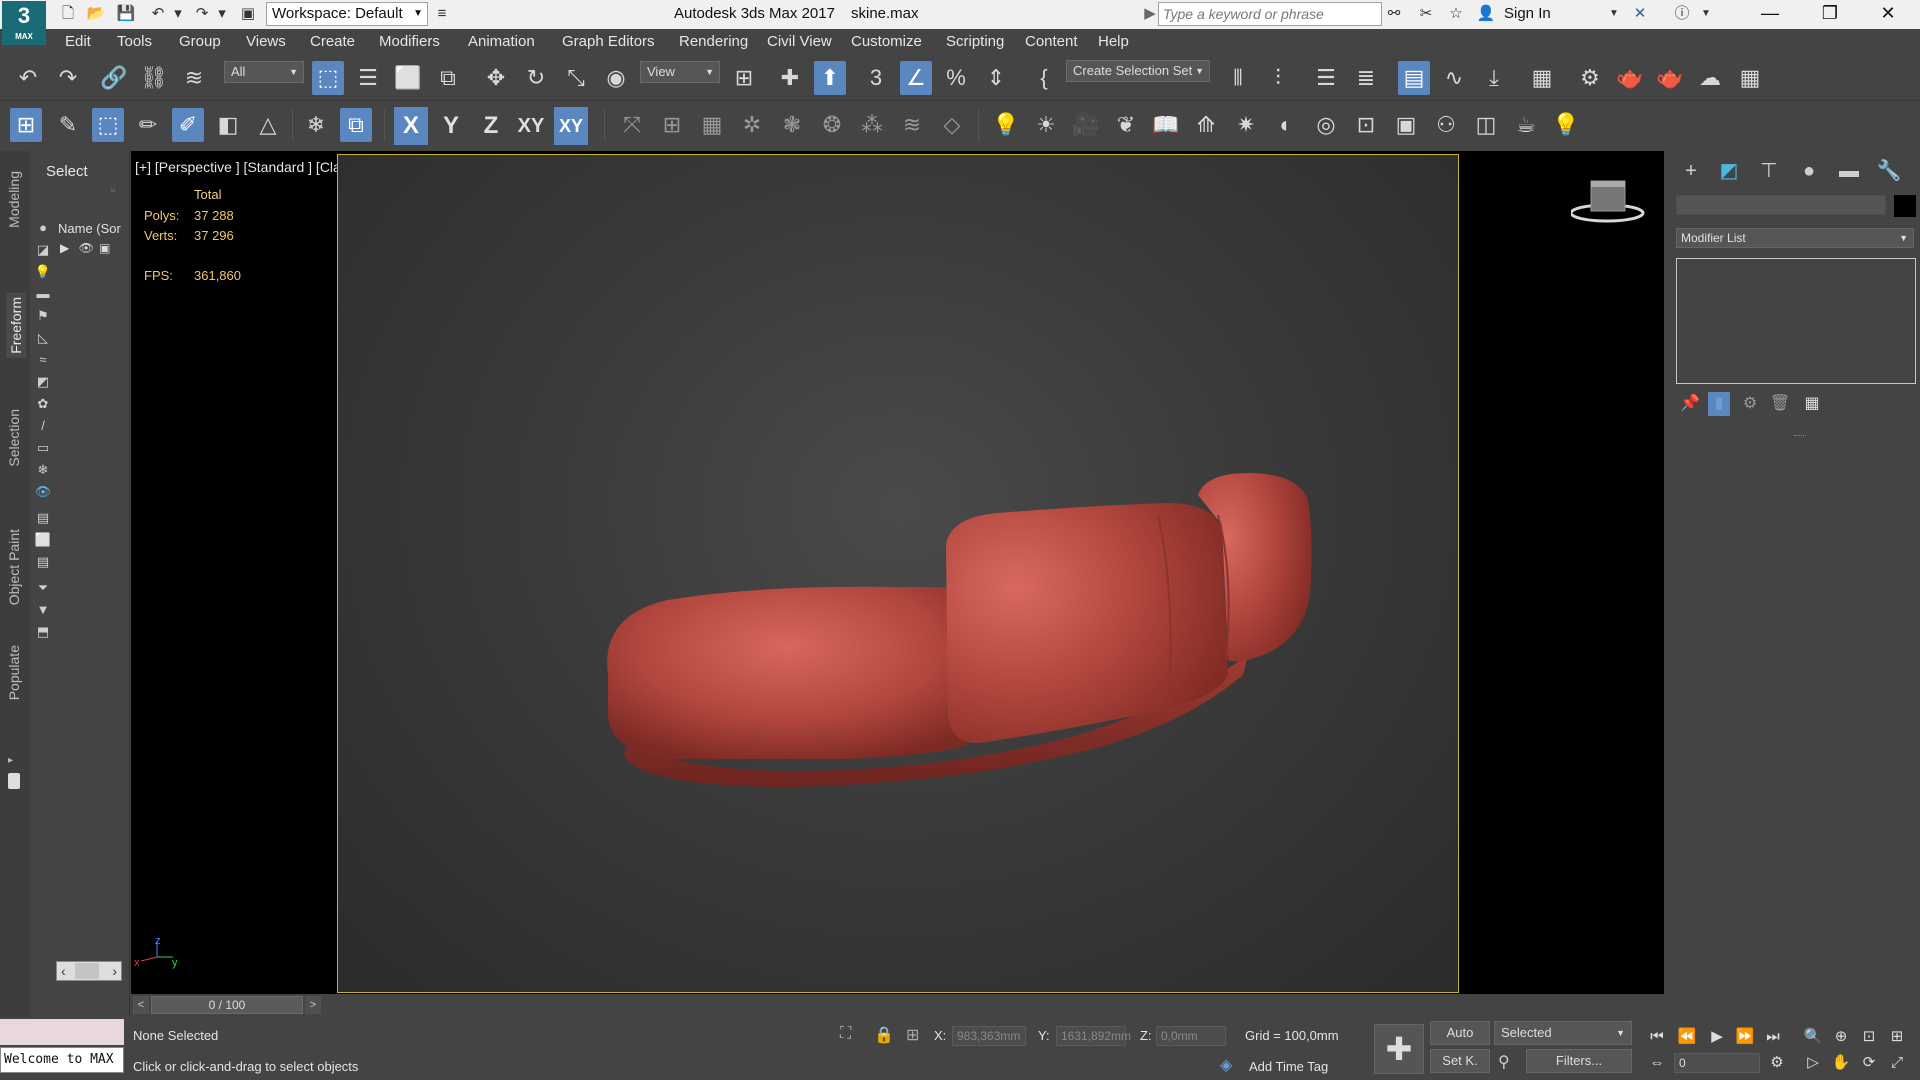 The width and height of the screenshot is (1920, 1080). I want to click on modeling-tool-icon: ⬚, so click(108, 125).